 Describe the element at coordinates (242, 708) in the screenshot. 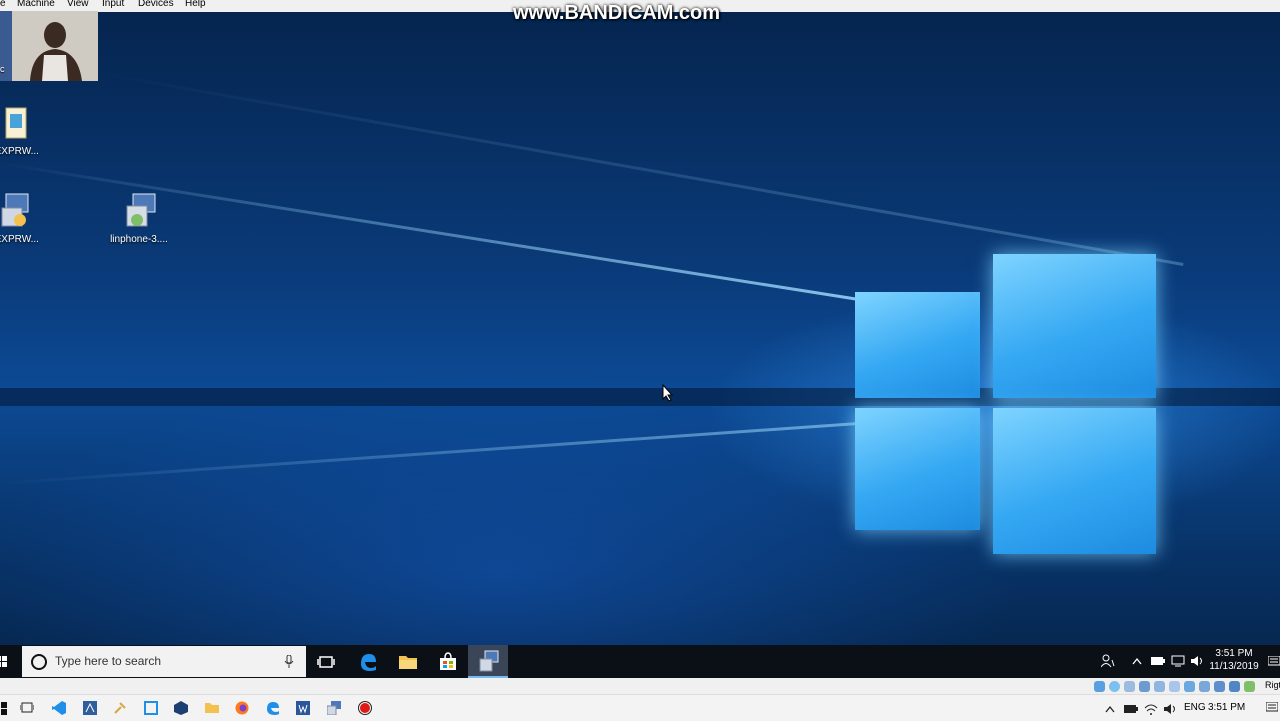

I see `firefox-icon` at that location.